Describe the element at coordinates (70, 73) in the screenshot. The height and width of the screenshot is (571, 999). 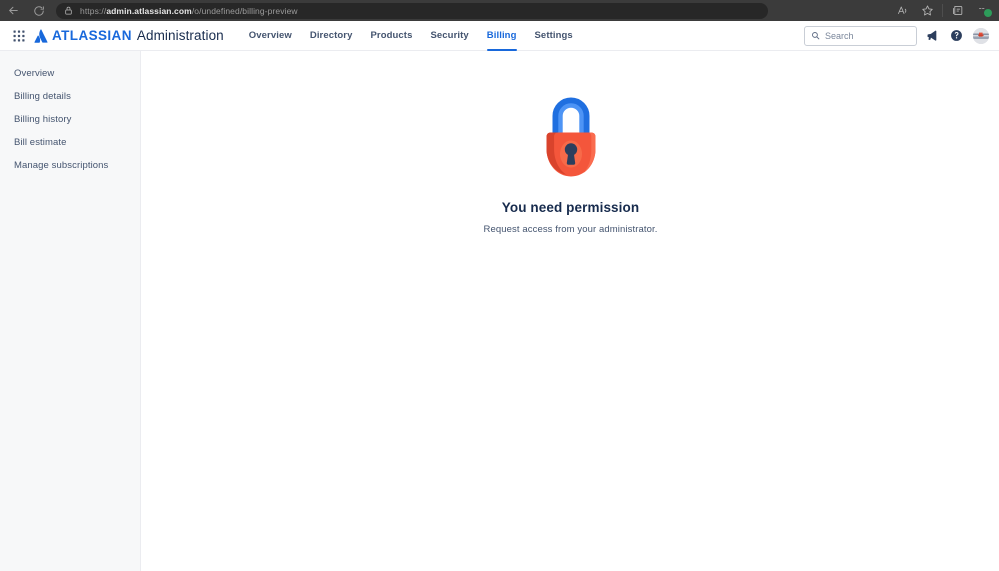
I see `sidebar-item-overview: Overview` at that location.